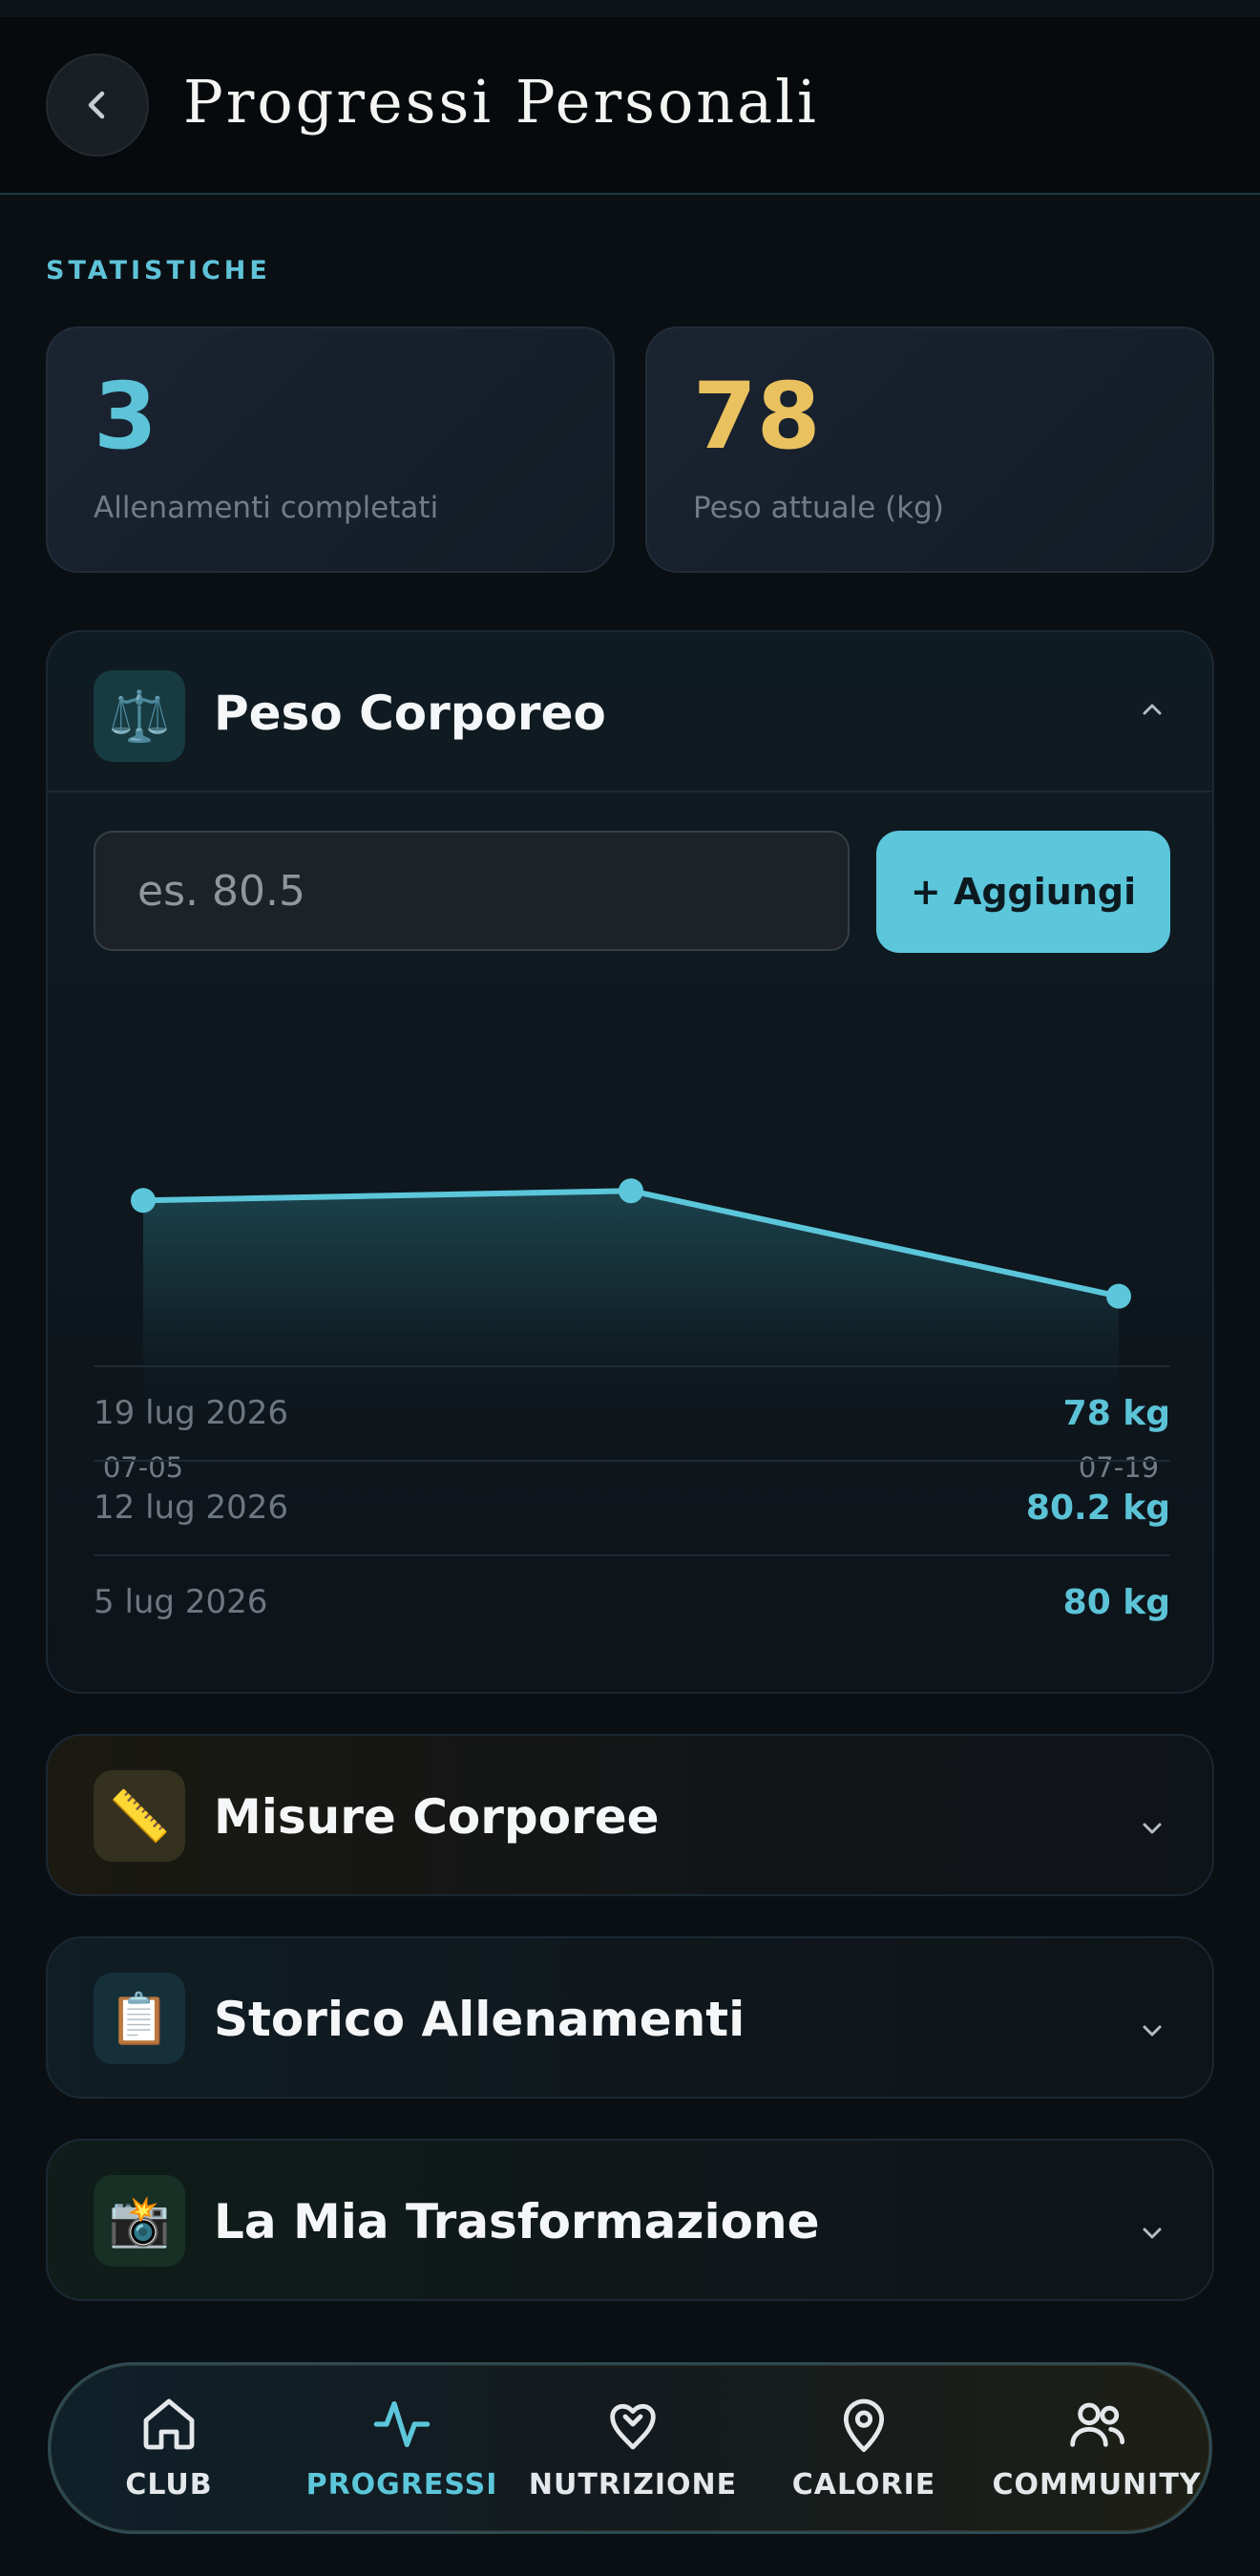 This screenshot has width=1260, height=2576. I want to click on back-button, so click(98, 105).